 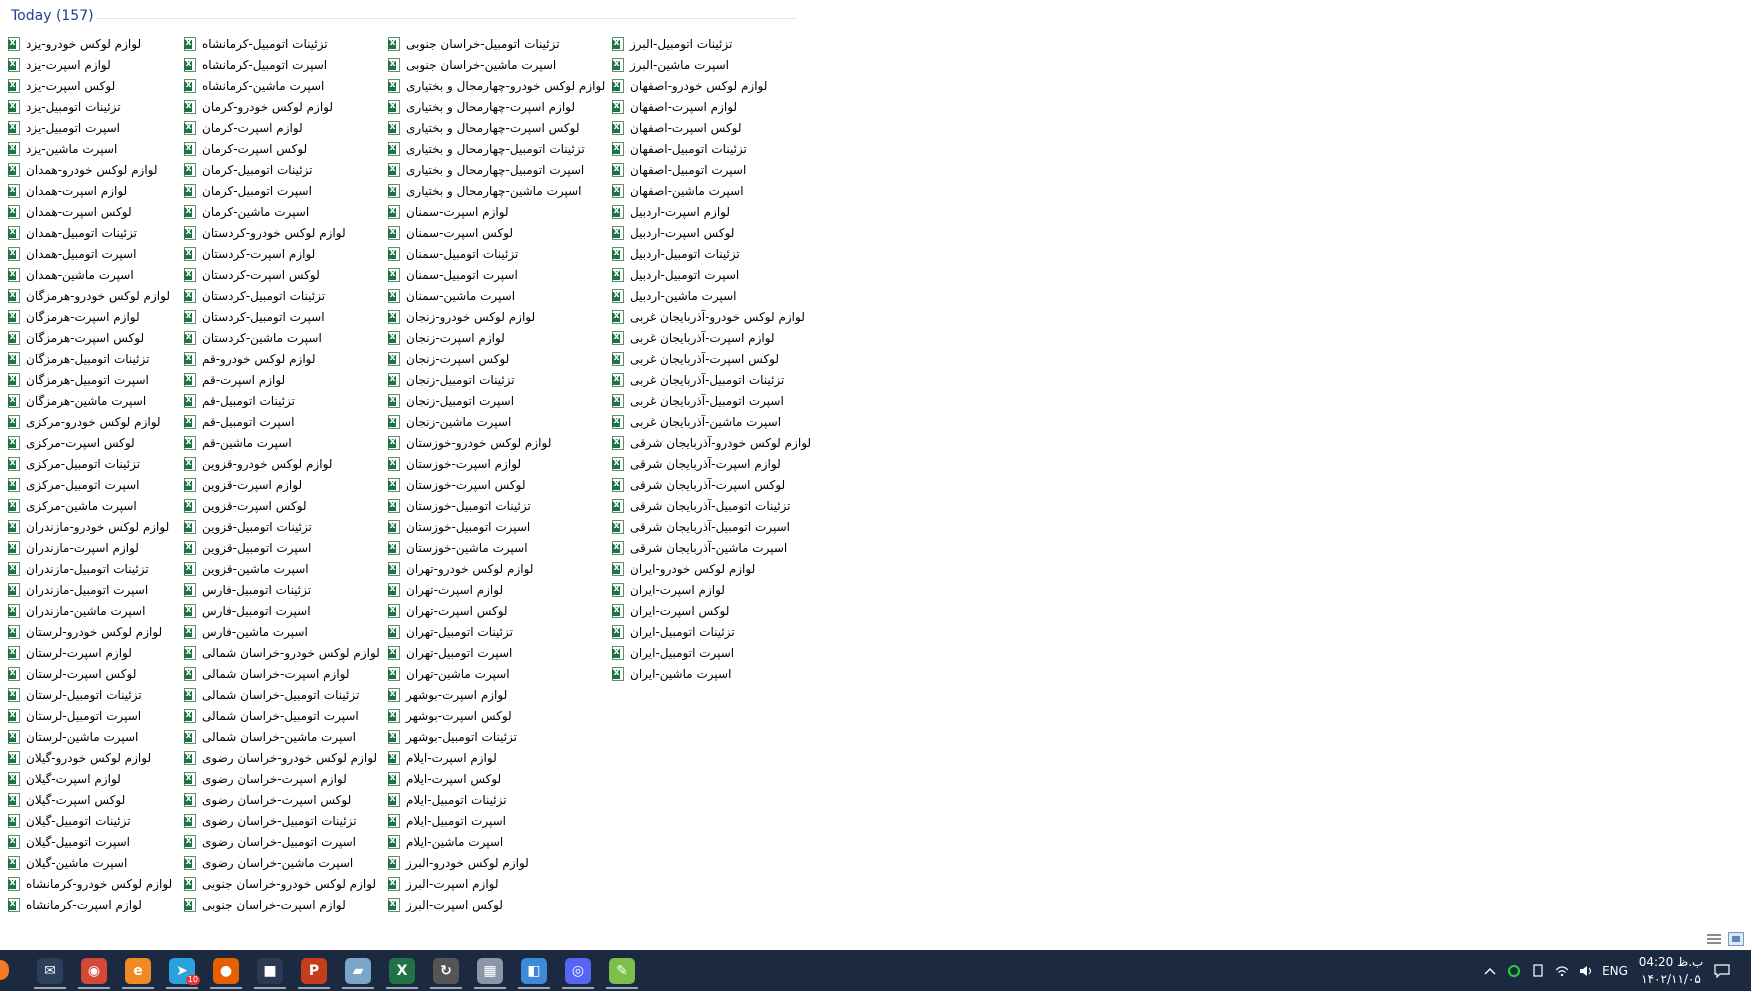 What do you see at coordinates (493, 610) in the screenshot?
I see `file-item: لوکس اسپرت-تهران` at bounding box center [493, 610].